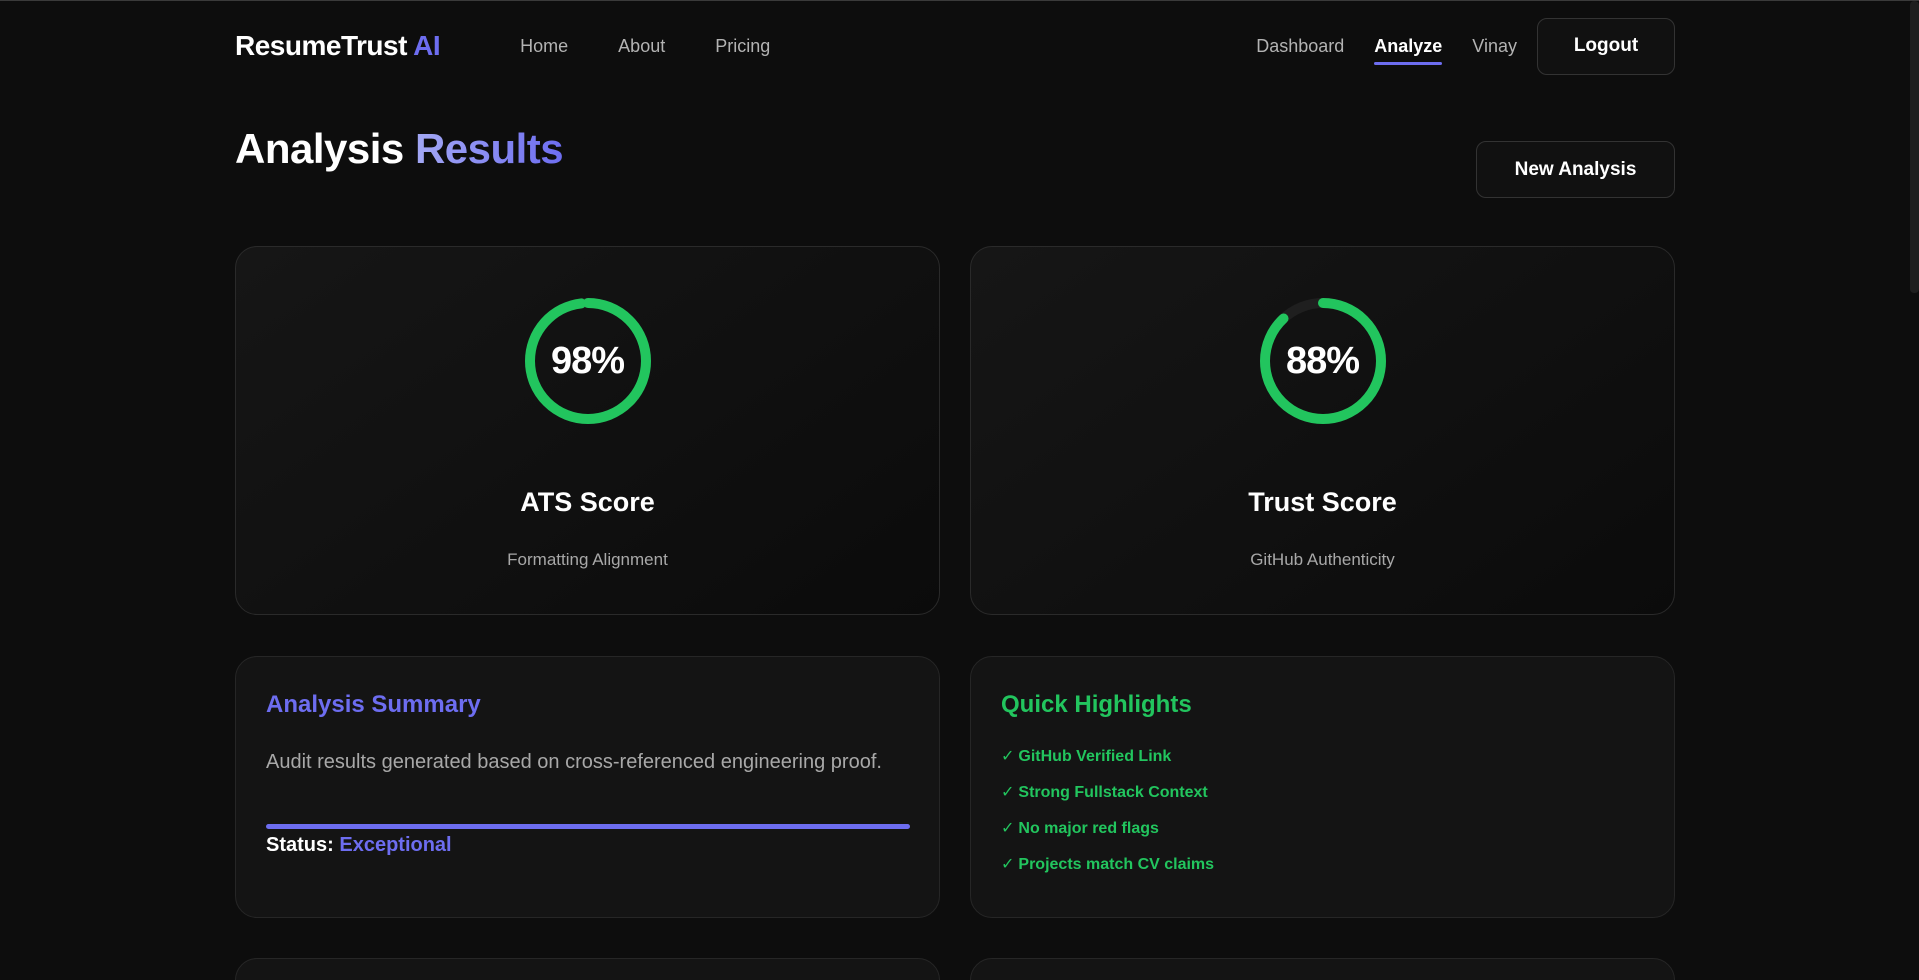 This screenshot has height=980, width=1919. What do you see at coordinates (1322, 502) in the screenshot?
I see `trust-score-label: Trust Score` at bounding box center [1322, 502].